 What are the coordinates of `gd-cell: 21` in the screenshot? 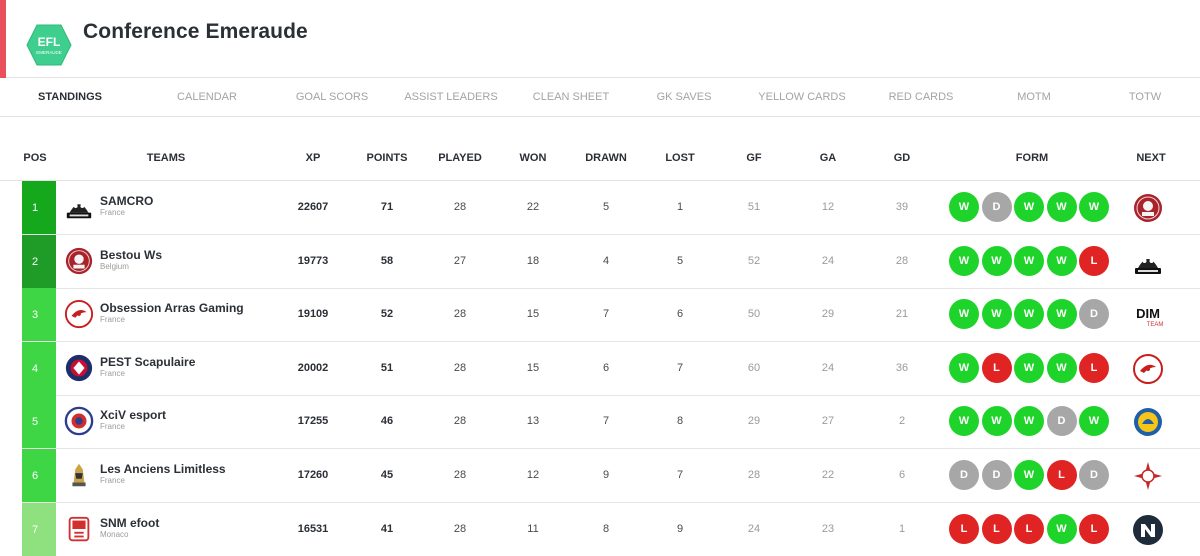 It's located at (902, 314).